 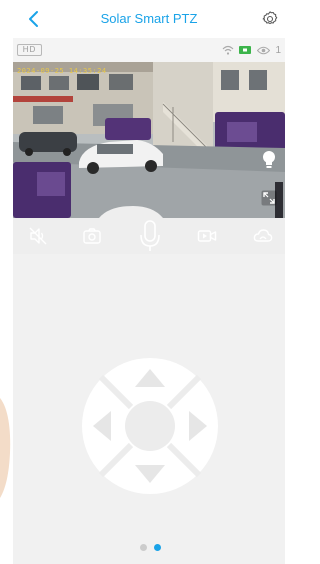 I want to click on lightbulb-icon, so click(x=269, y=160).